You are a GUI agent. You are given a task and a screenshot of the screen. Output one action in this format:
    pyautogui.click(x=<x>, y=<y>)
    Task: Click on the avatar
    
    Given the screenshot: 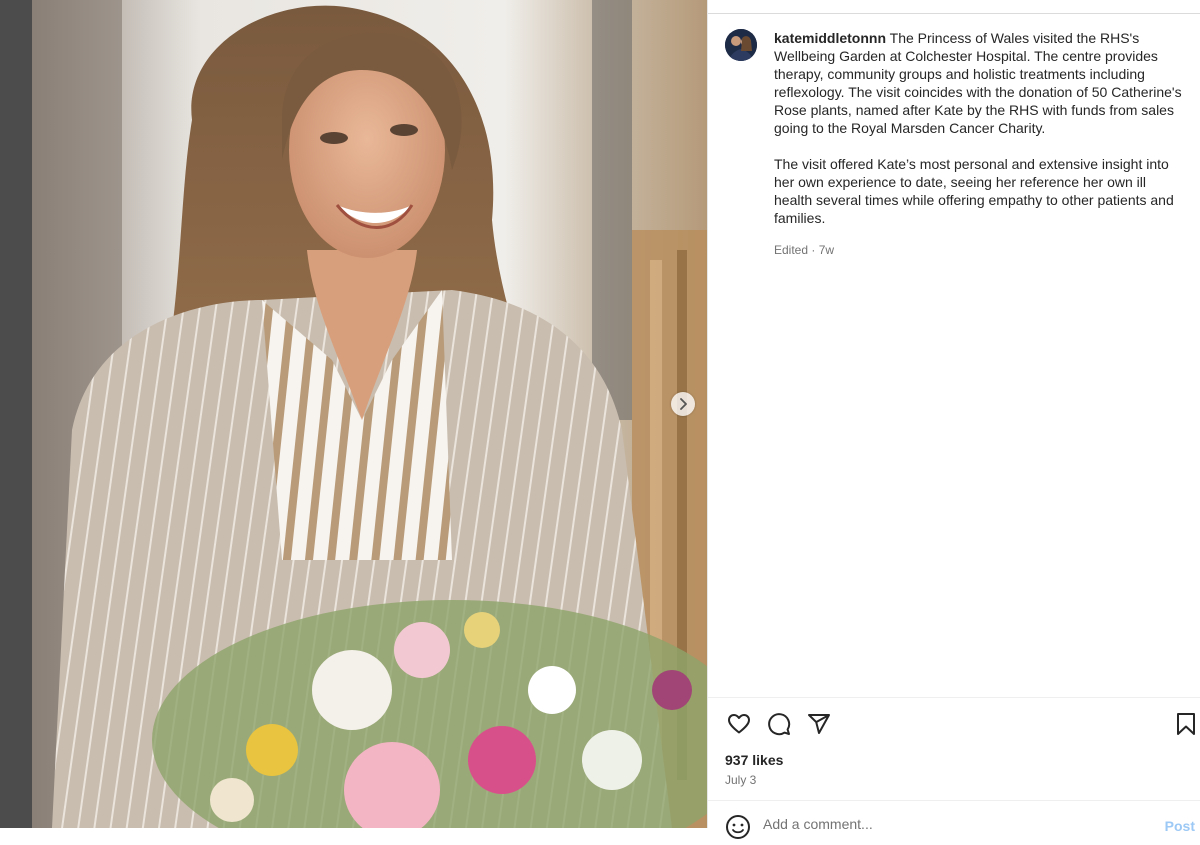 What is the action you would take?
    pyautogui.click(x=741, y=45)
    